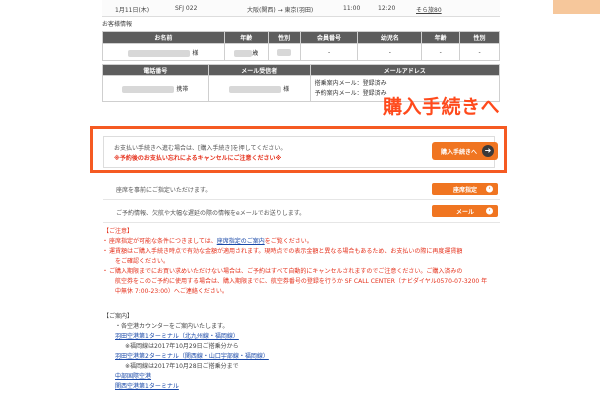 The height and width of the screenshot is (400, 600). Describe the element at coordinates (211, 213) in the screenshot. I see `email-option-text: ご予約情報、欠航や大幅な遅延の際の情報をeメールでお送りします。` at that location.